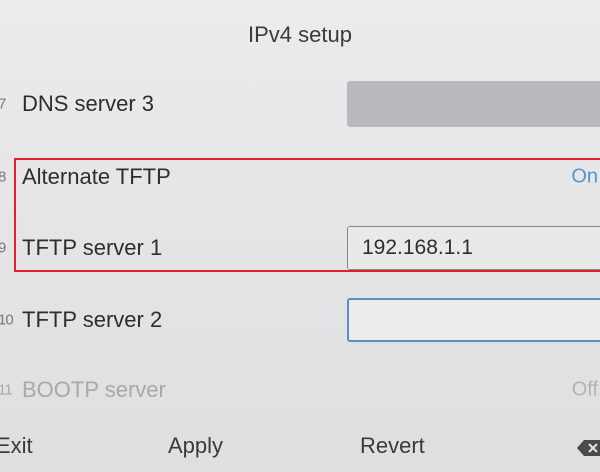  What do you see at coordinates (392, 446) in the screenshot?
I see `revert-button: Revert` at bounding box center [392, 446].